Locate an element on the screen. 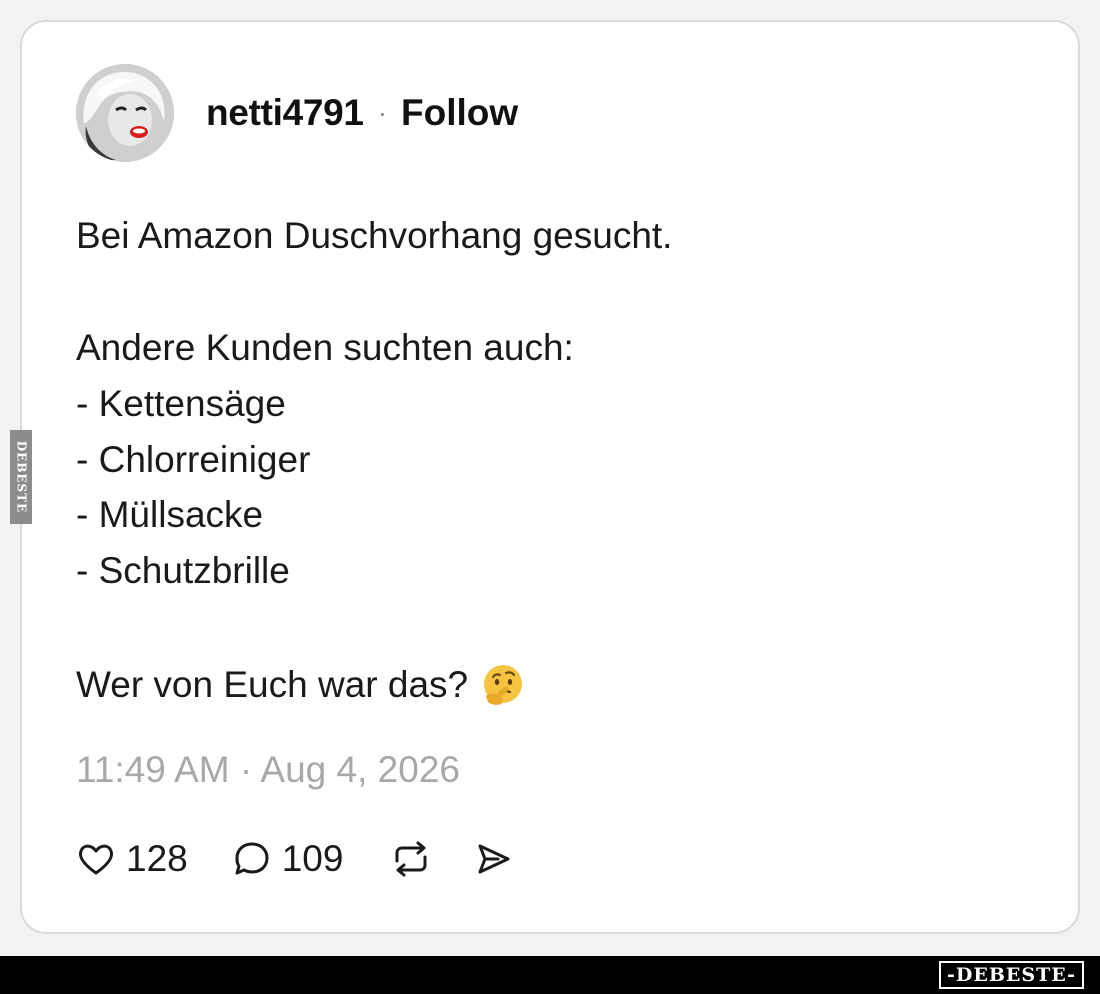 The height and width of the screenshot is (994, 1100). side-watermark: DEBESTE is located at coordinates (21, 477).